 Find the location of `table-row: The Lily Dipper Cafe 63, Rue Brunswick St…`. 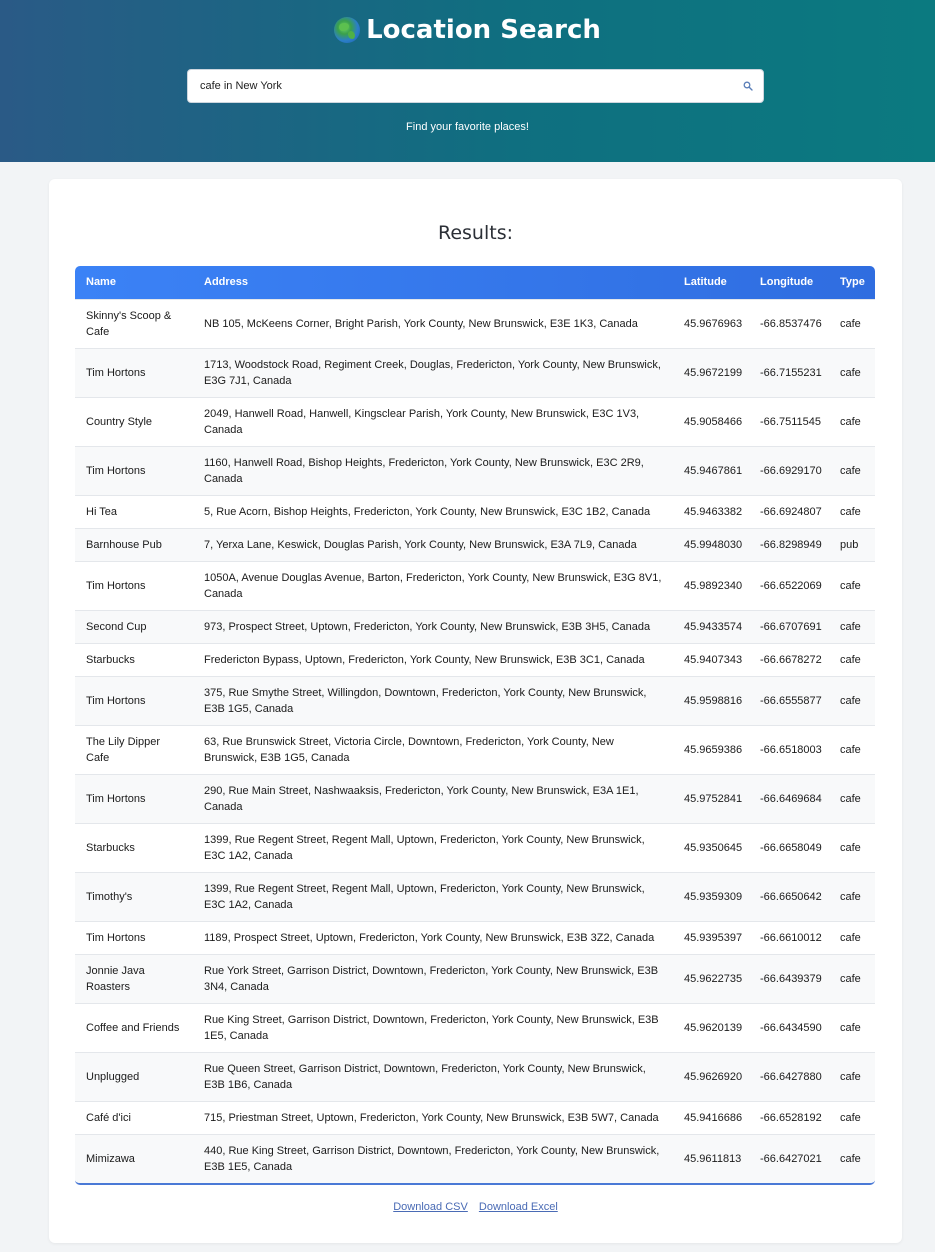

table-row: The Lily Dipper Cafe 63, Rue Brunswick St… is located at coordinates (475, 749).